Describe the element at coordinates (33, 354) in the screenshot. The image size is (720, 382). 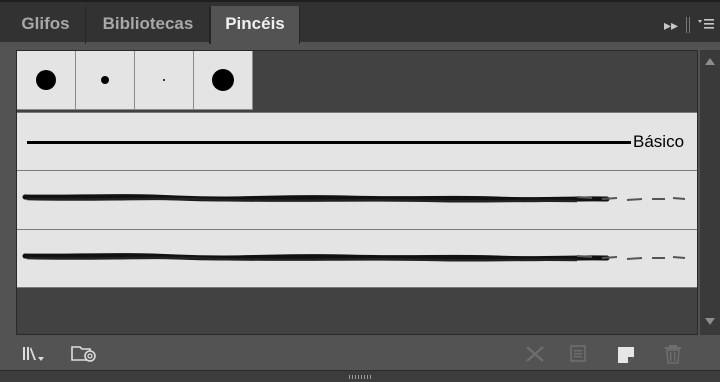
I see `brush-libraries-menu-icon` at that location.